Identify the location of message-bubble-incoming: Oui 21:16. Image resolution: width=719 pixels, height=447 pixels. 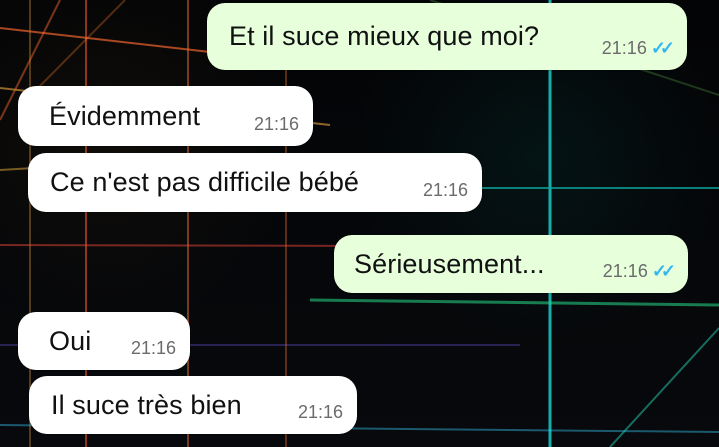
(104, 341).